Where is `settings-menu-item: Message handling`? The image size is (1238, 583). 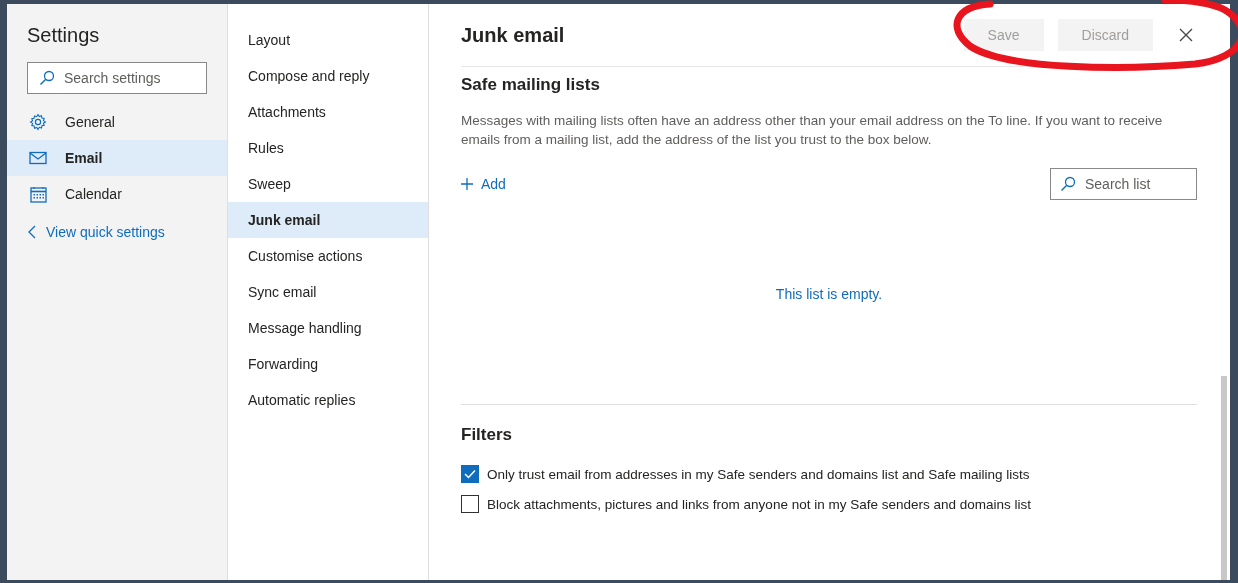
settings-menu-item: Message handling is located at coordinates (328, 328).